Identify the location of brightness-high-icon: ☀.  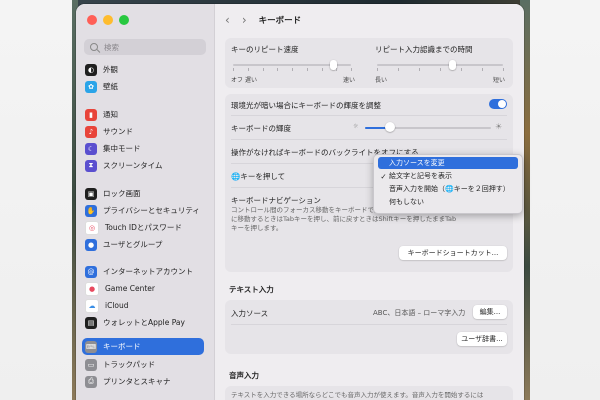
(499, 126).